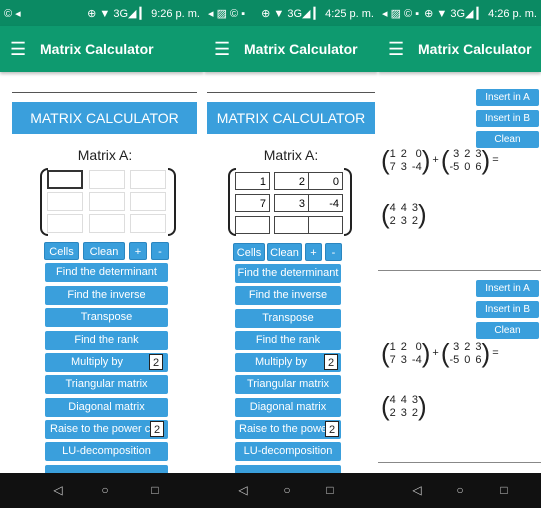 This screenshot has height=508, width=541. I want to click on navigation-bar: ◁ ○ □ ◁ ○ □ ◁ ○ □, so click(270, 490).